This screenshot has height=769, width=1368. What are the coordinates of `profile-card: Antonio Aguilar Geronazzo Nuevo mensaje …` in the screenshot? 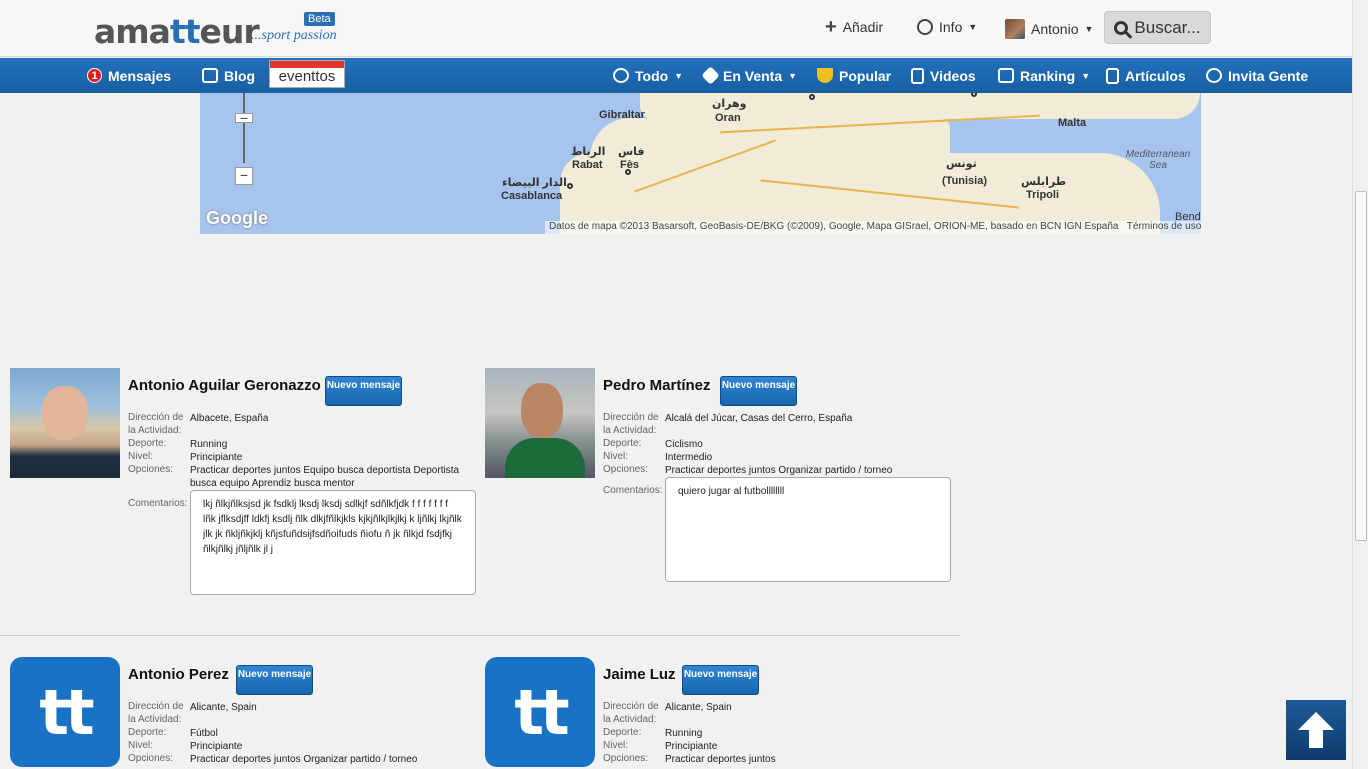 It's located at (245, 483).